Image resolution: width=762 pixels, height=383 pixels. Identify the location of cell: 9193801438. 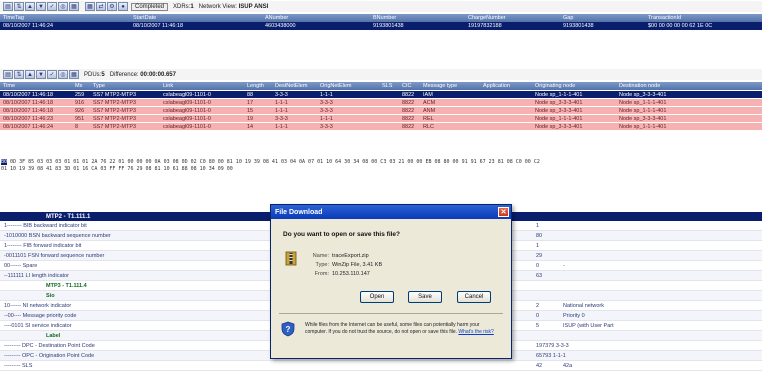
(388, 26).